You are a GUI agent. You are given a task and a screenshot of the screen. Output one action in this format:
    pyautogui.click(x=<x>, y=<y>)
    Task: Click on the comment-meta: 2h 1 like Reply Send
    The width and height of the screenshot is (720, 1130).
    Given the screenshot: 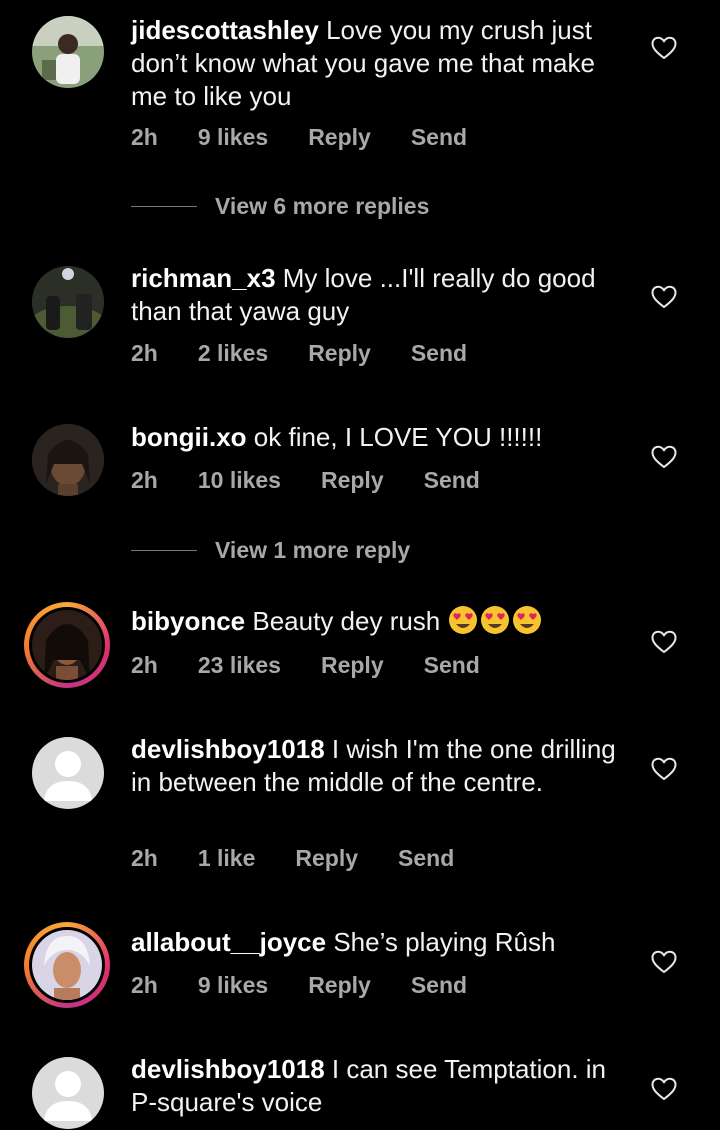 What is the action you would take?
    pyautogui.click(x=312, y=858)
    